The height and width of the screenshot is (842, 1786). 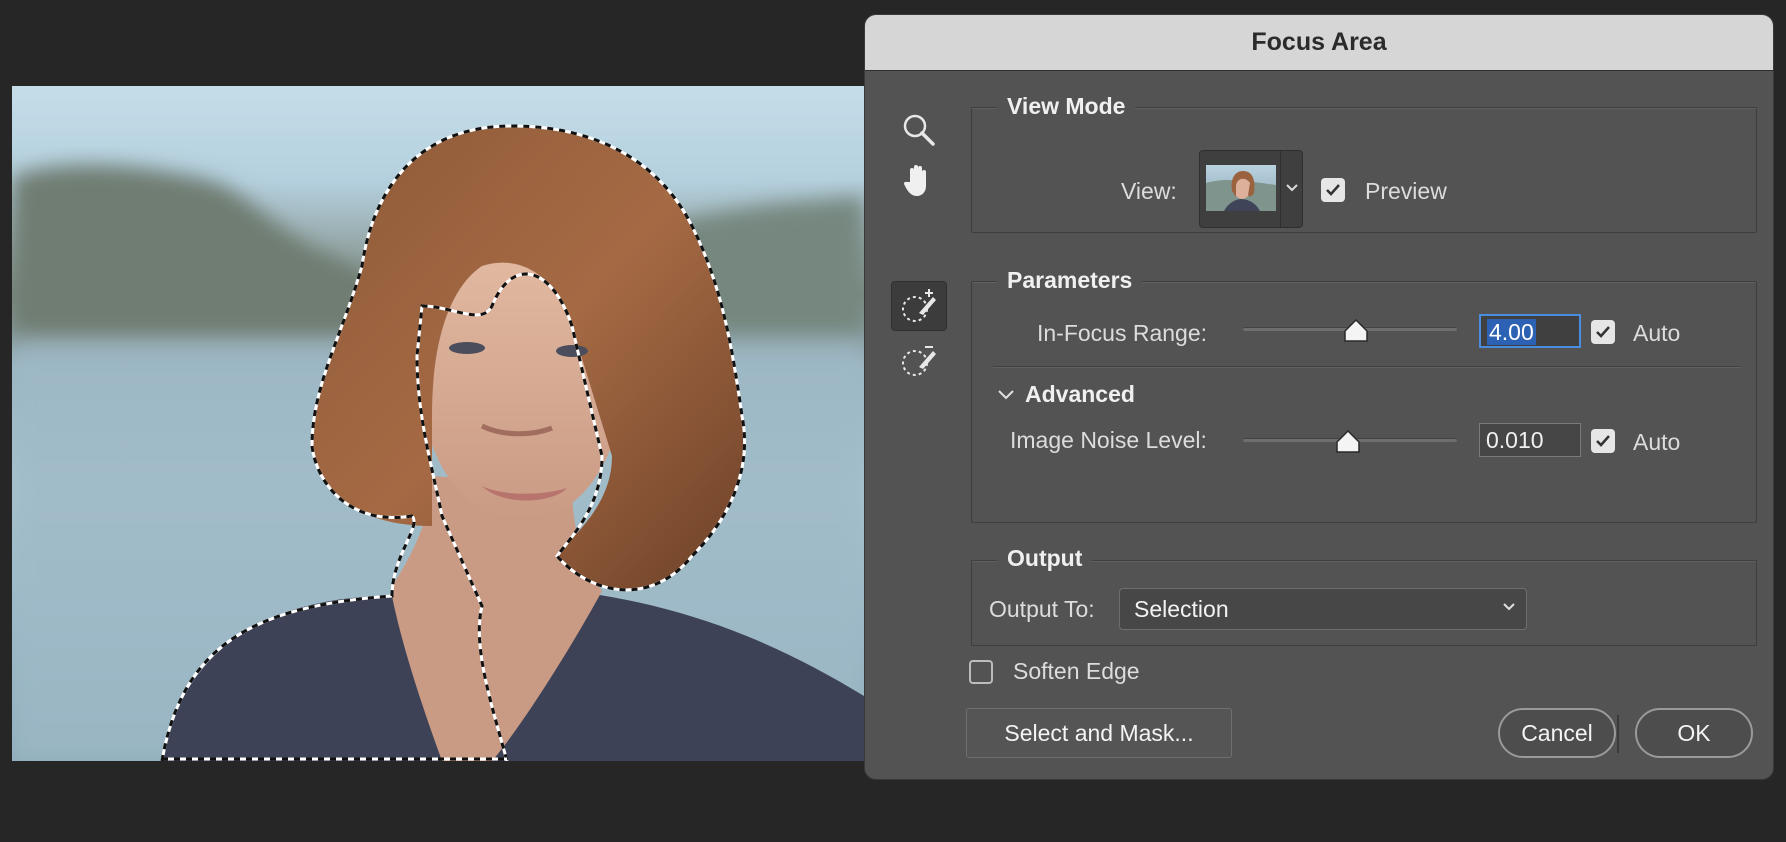 I want to click on view-label: View:, so click(x=1149, y=191).